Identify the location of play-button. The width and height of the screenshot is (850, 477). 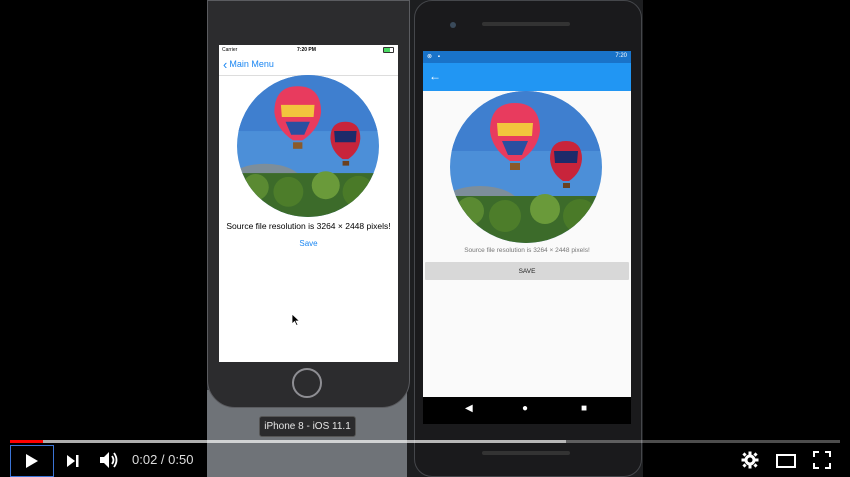
(32, 461).